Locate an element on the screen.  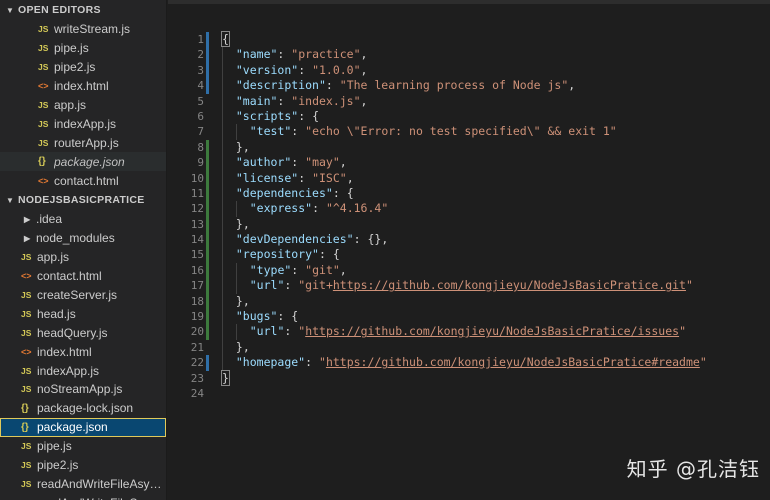
file-tree-item-pipe2-js: JS pipe2.js is located at coordinates (83, 465).